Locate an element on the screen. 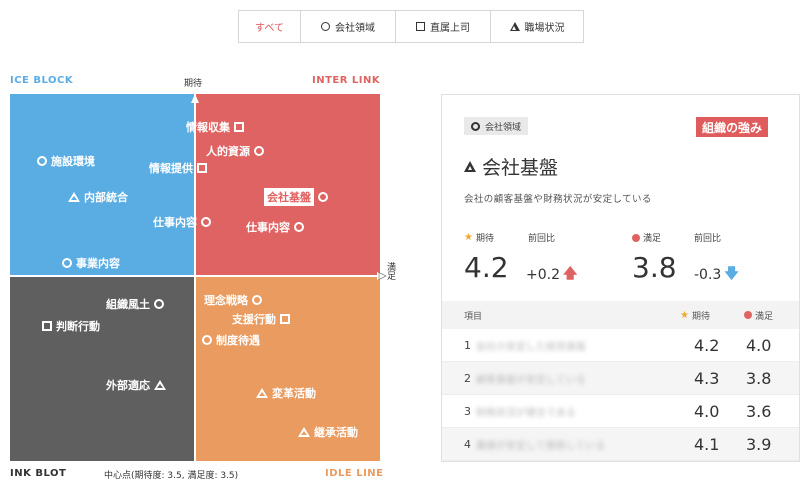 This screenshot has height=500, width=800. marker-job-content-2: 仕事内容 is located at coordinates (275, 227).